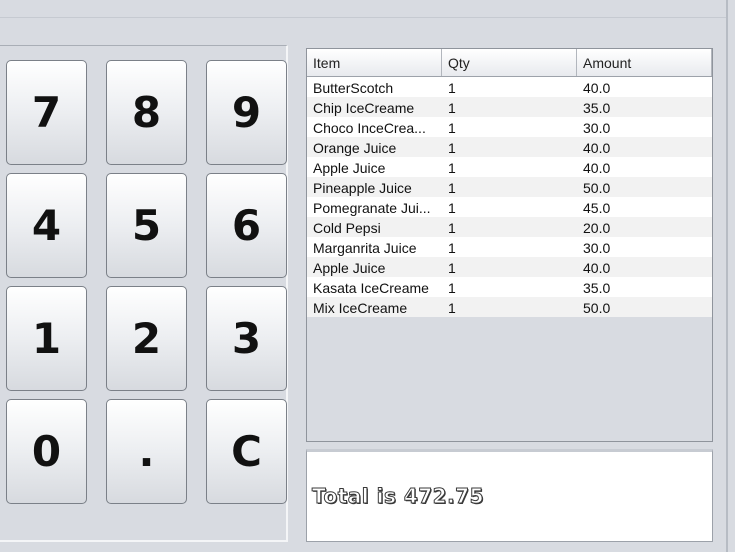 The width and height of the screenshot is (735, 552). I want to click on window-right-border, so click(727, 276).